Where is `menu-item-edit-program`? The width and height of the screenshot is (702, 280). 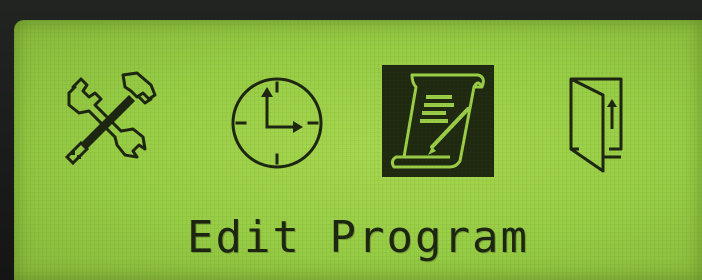 menu-item-edit-program is located at coordinates (438, 121).